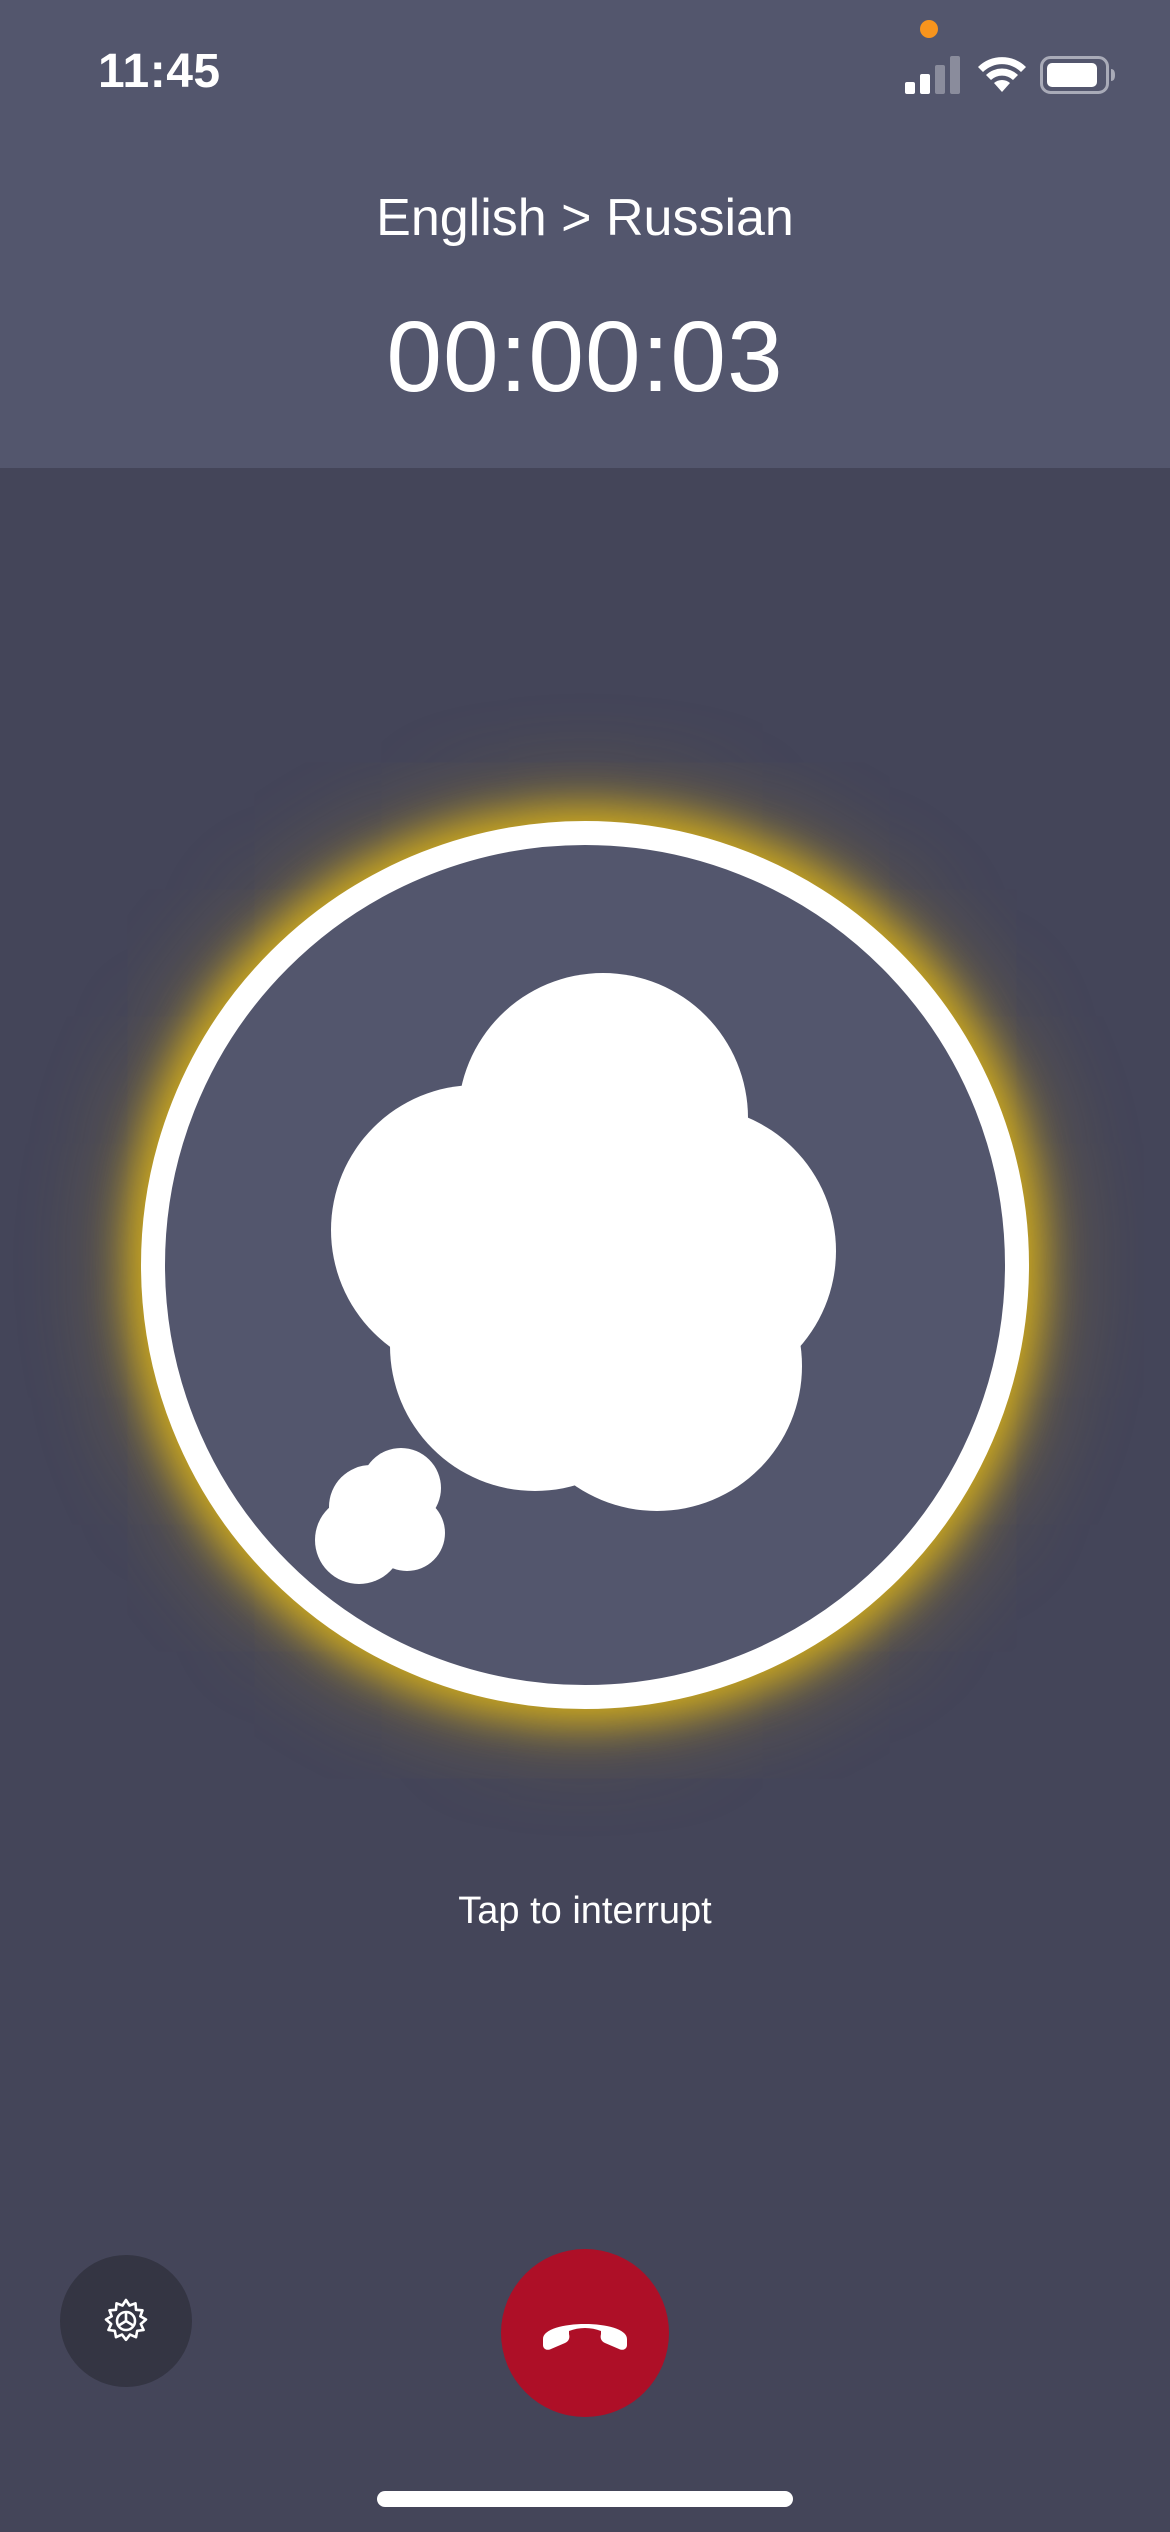 The height and width of the screenshot is (2532, 1170). I want to click on settings-button, so click(126, 2321).